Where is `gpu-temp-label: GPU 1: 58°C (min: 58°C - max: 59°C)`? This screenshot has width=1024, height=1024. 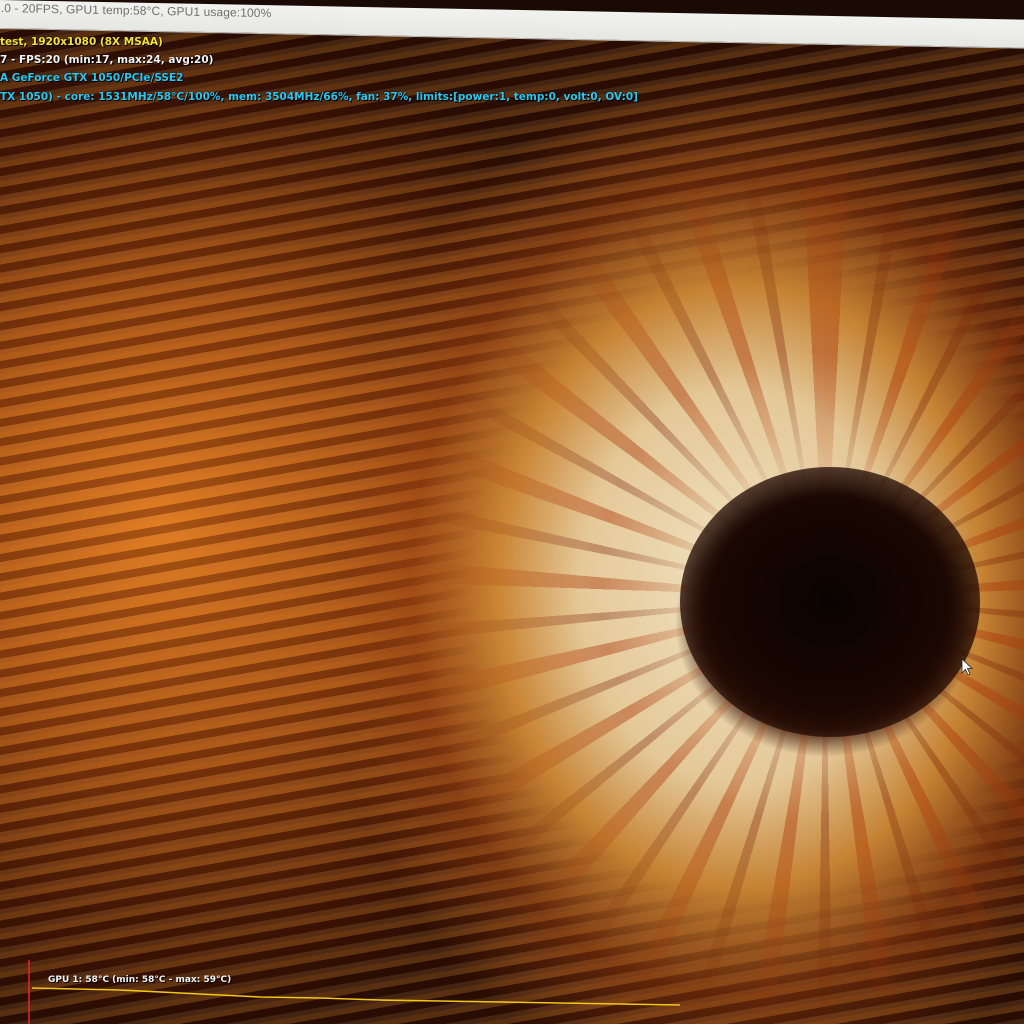
gpu-temp-label: GPU 1: 58°C (min: 58°C - max: 59°C) is located at coordinates (140, 980).